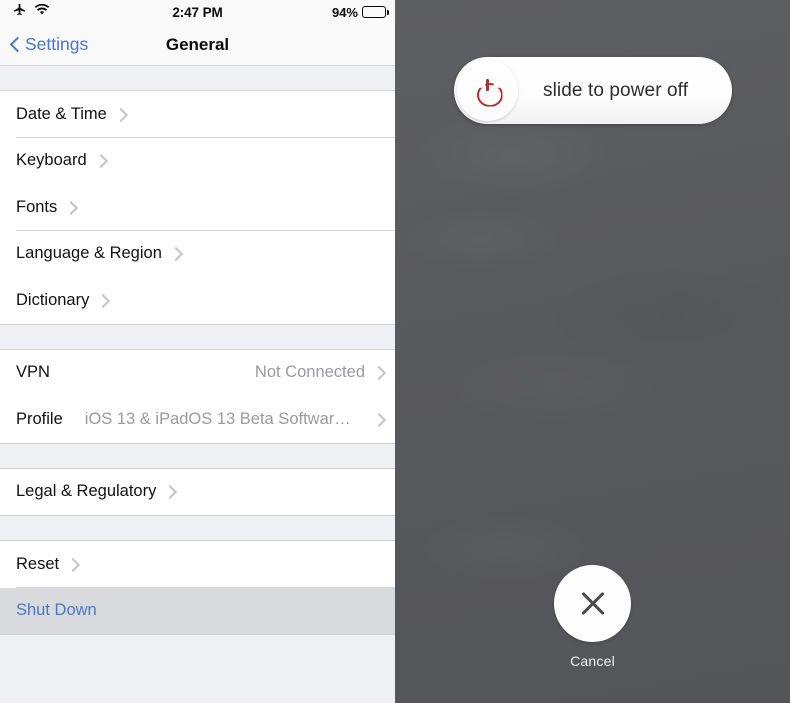 This screenshot has height=703, width=790. I want to click on row-value: Not Connected, so click(309, 372).